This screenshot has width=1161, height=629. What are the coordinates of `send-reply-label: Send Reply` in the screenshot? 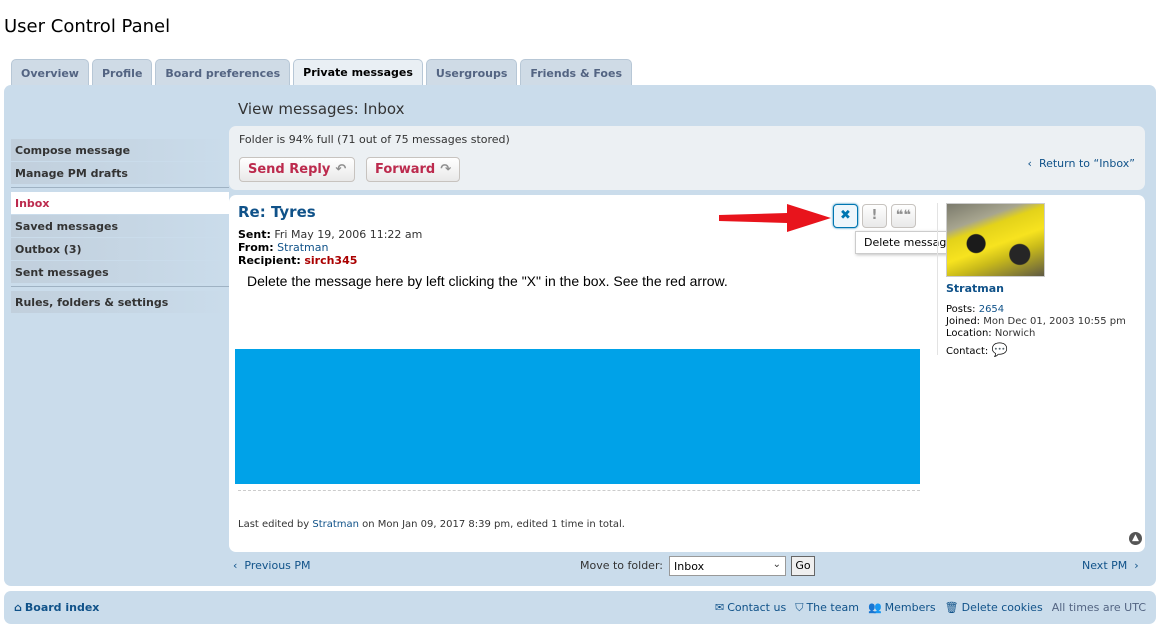 It's located at (289, 169).